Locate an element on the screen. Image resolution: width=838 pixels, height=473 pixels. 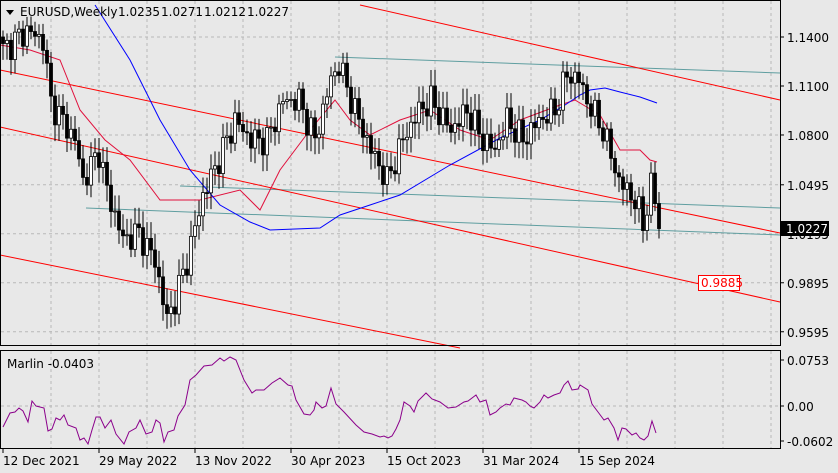
price-axis-label: 0.9895 is located at coordinates (808, 284).